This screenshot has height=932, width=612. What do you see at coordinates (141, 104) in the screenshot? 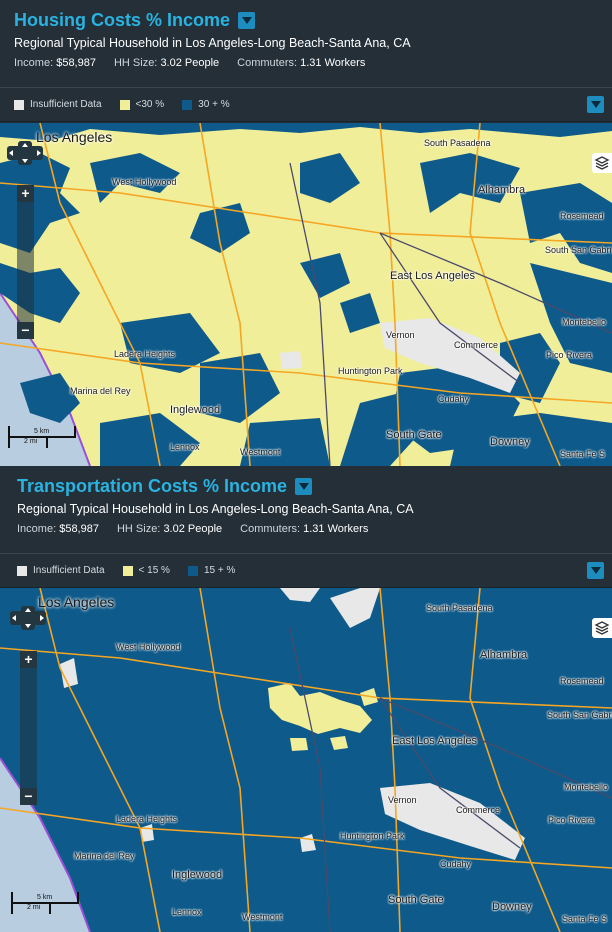
I see `legend-item: <30 %` at bounding box center [141, 104].